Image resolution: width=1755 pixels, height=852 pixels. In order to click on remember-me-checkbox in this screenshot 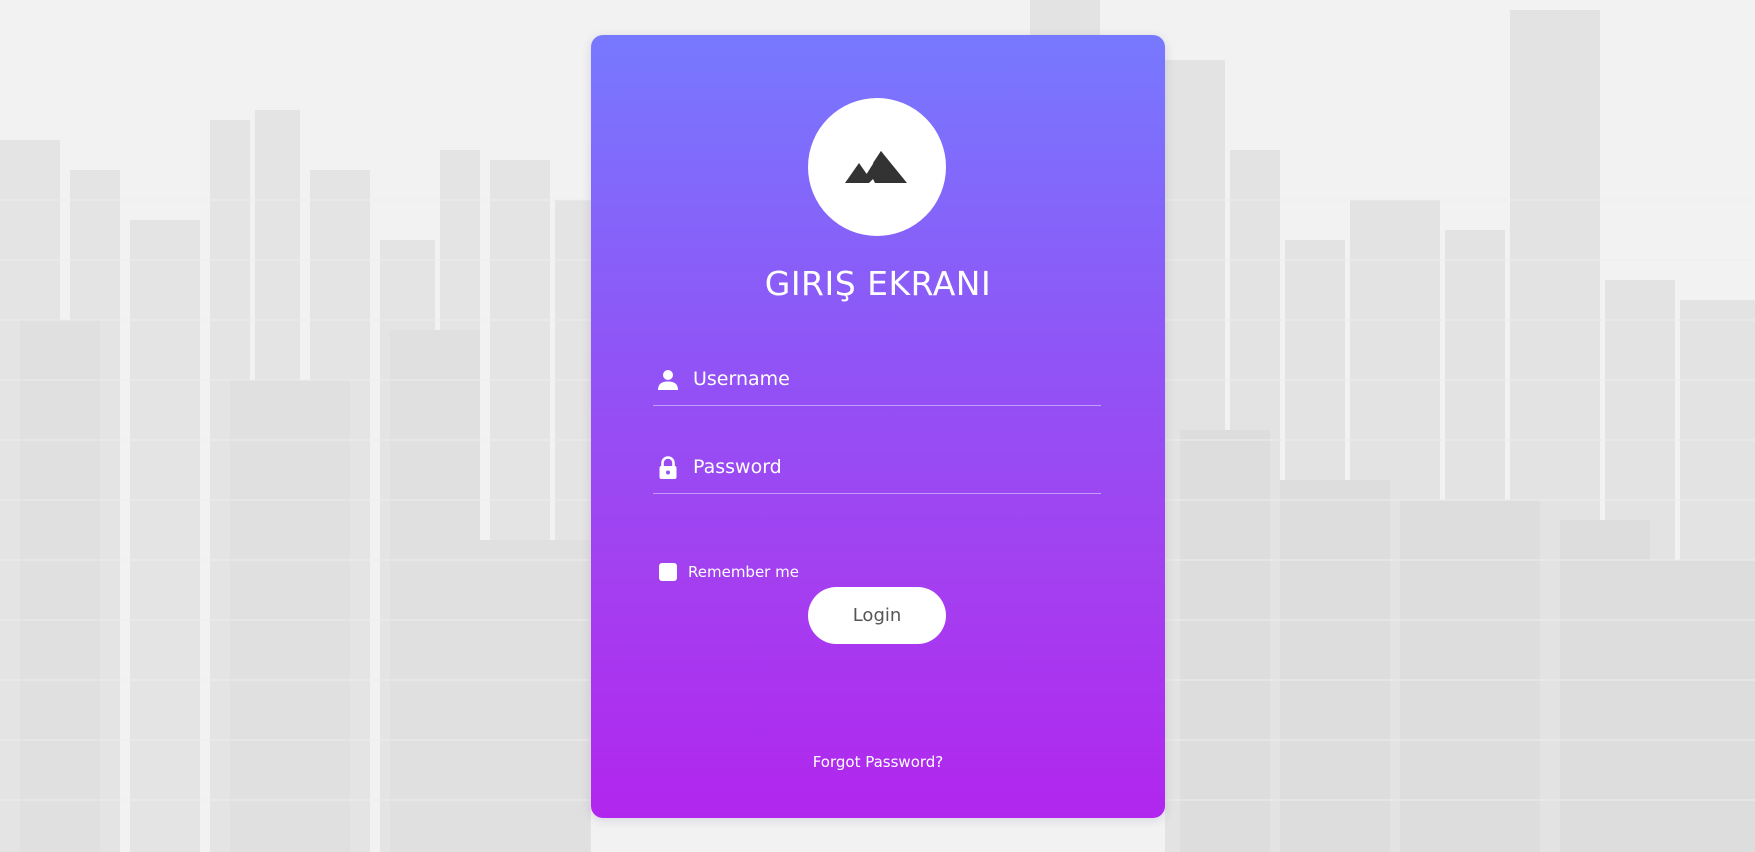, I will do `click(668, 572)`.